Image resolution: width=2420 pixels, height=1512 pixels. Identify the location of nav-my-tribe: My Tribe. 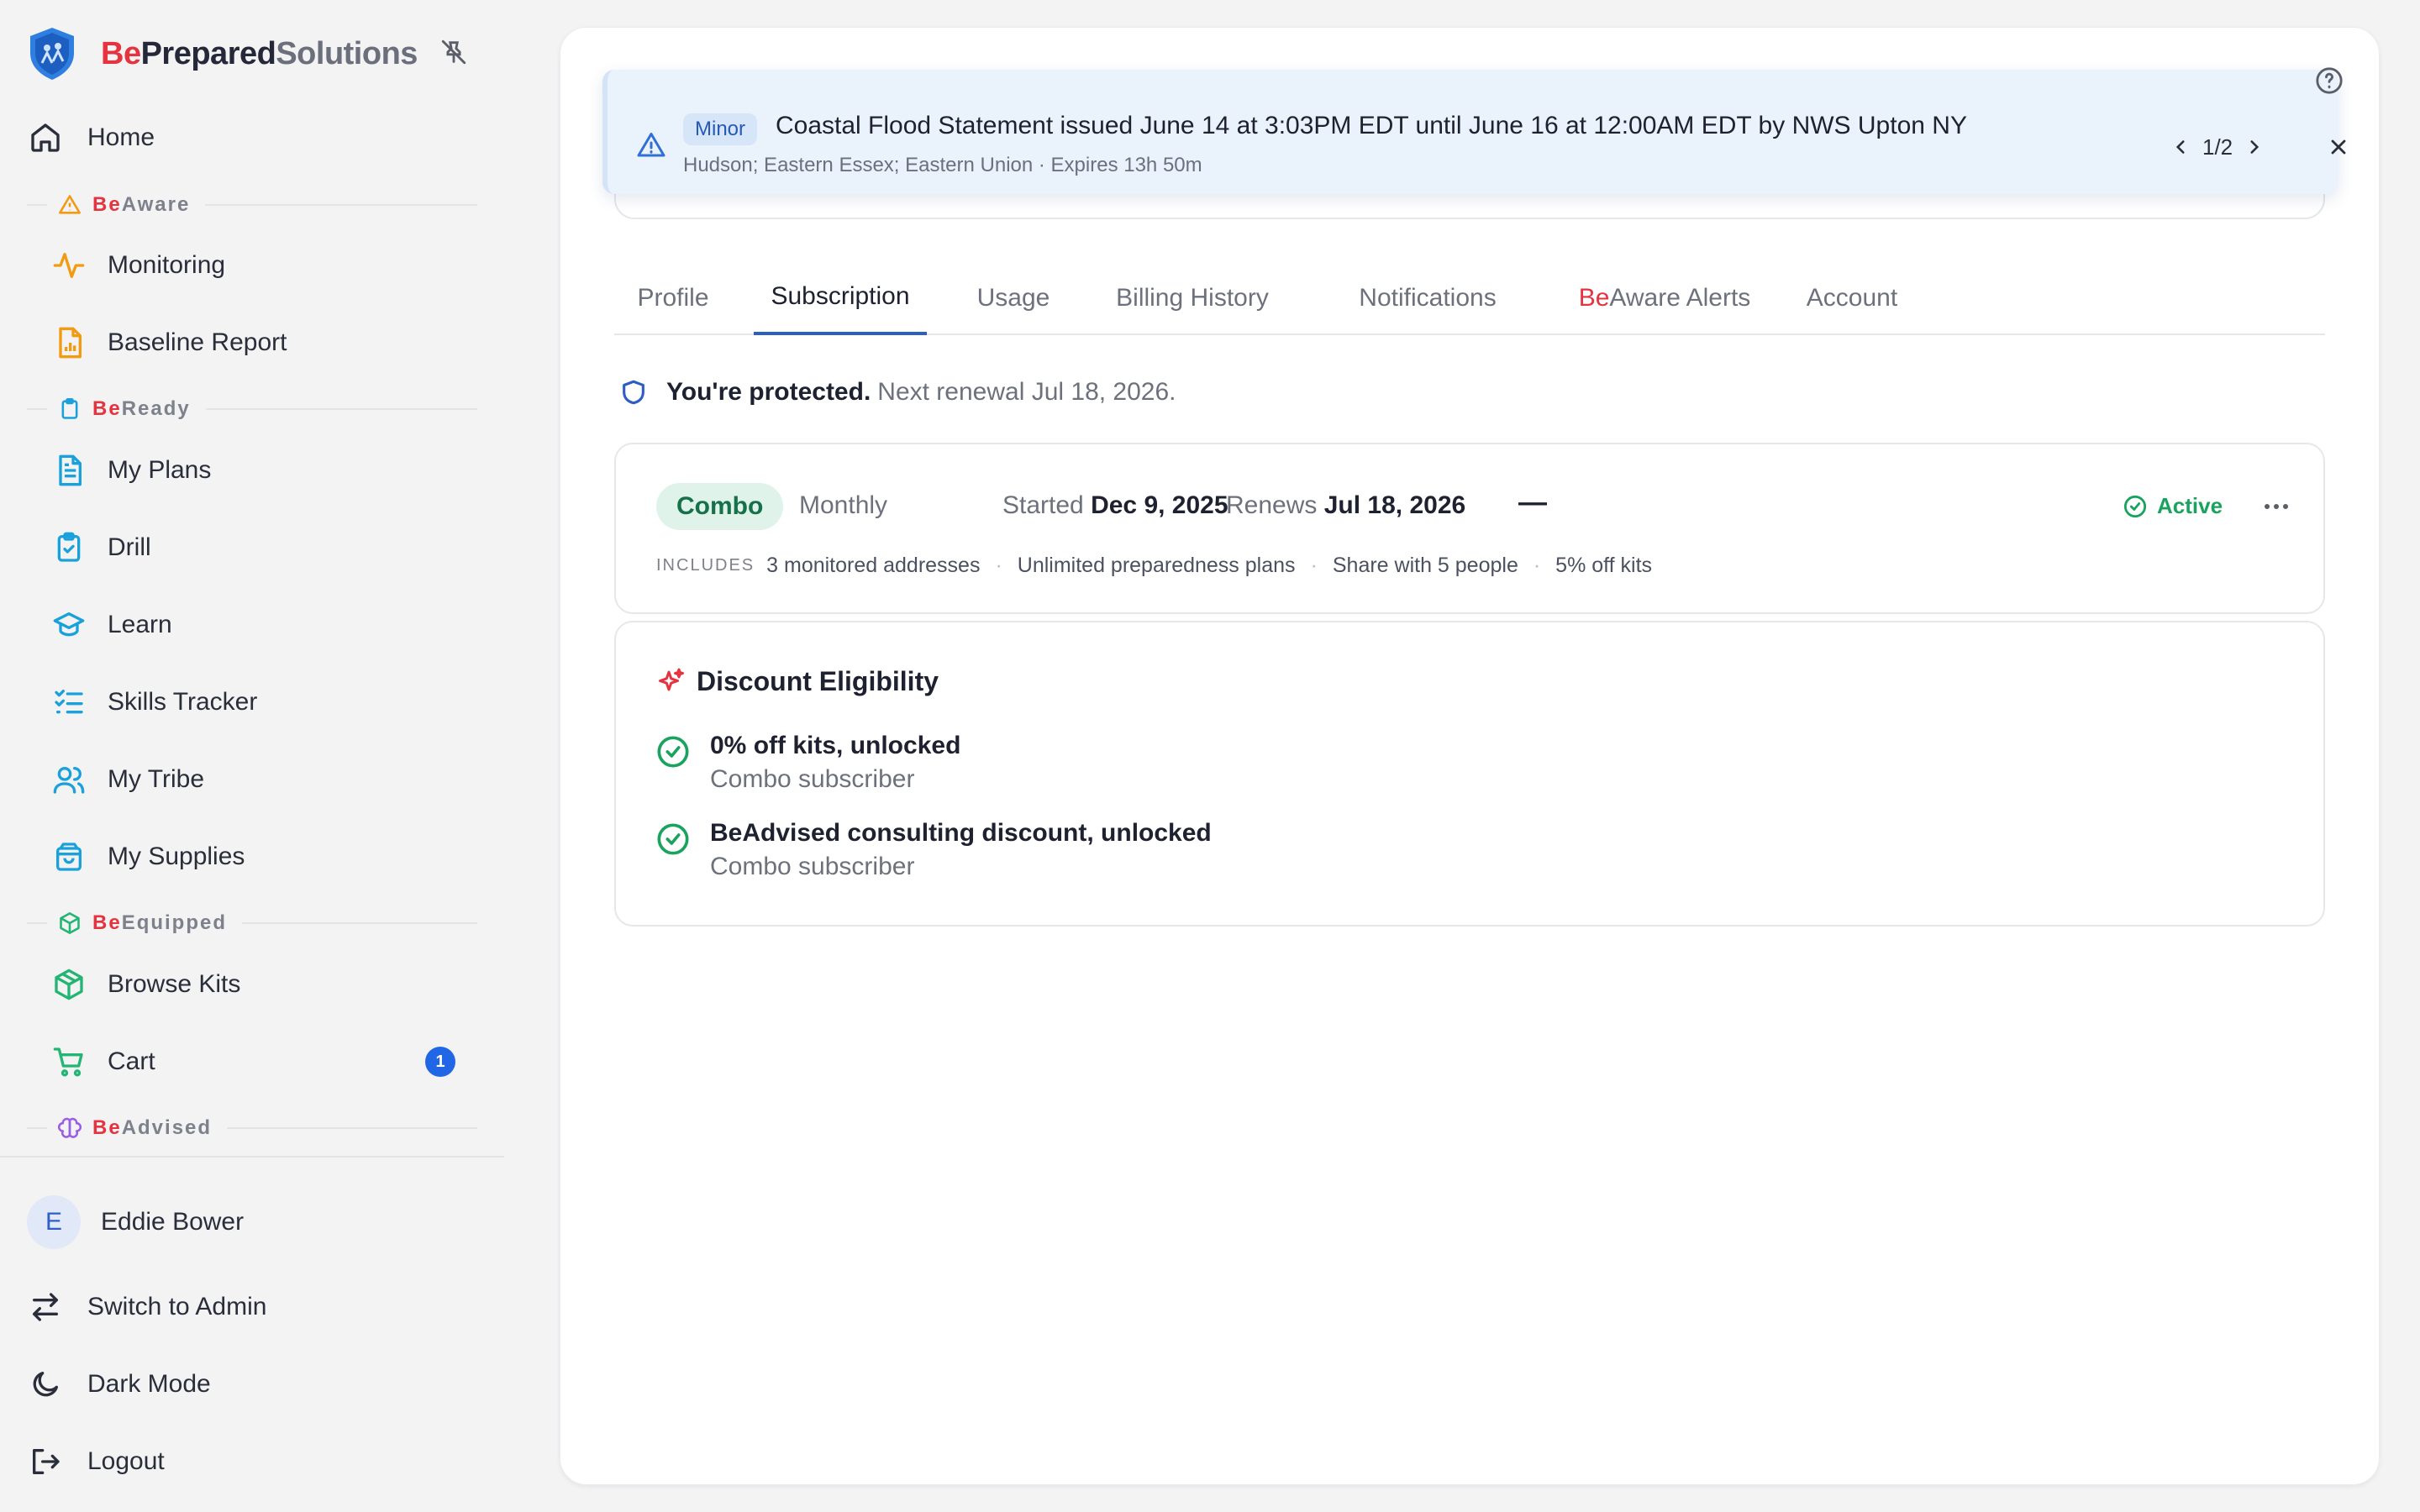
(265, 779).